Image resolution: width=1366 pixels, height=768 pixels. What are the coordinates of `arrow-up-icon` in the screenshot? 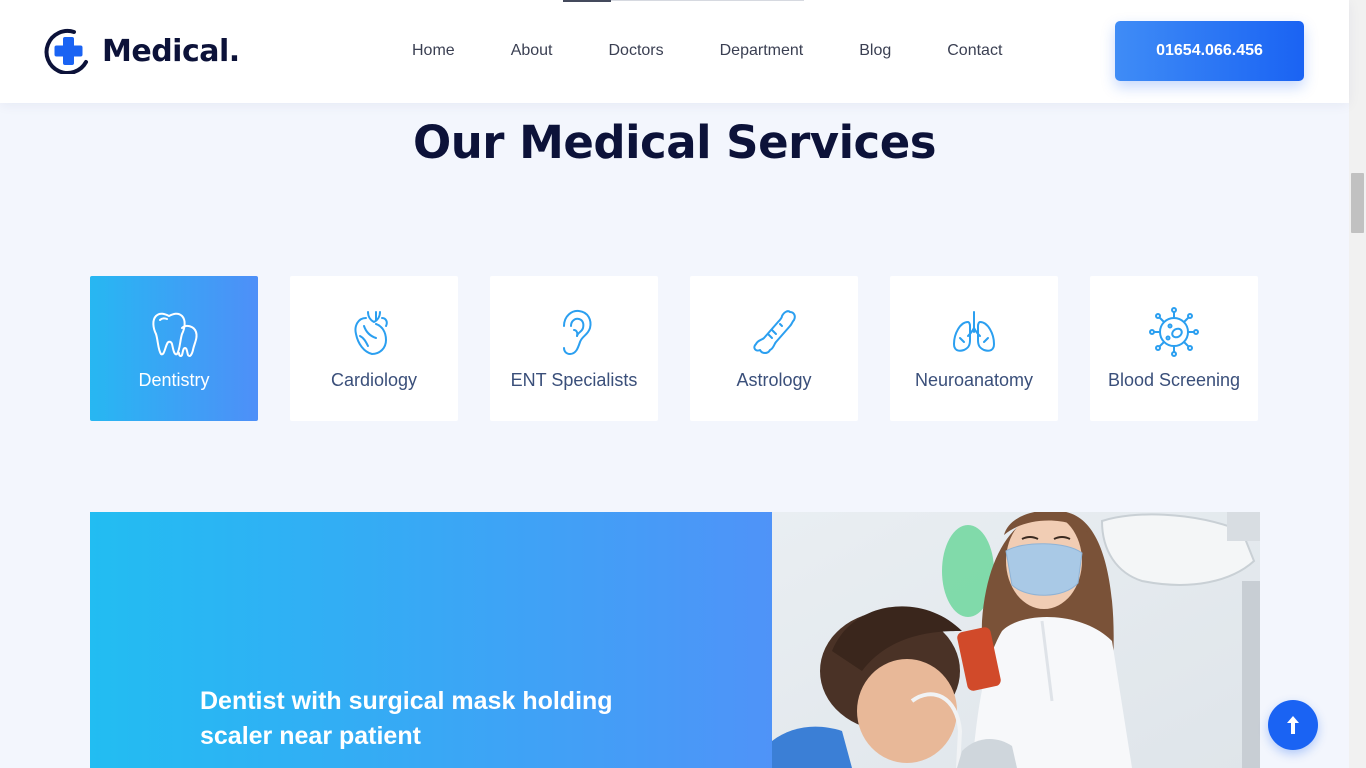 It's located at (1293, 725).